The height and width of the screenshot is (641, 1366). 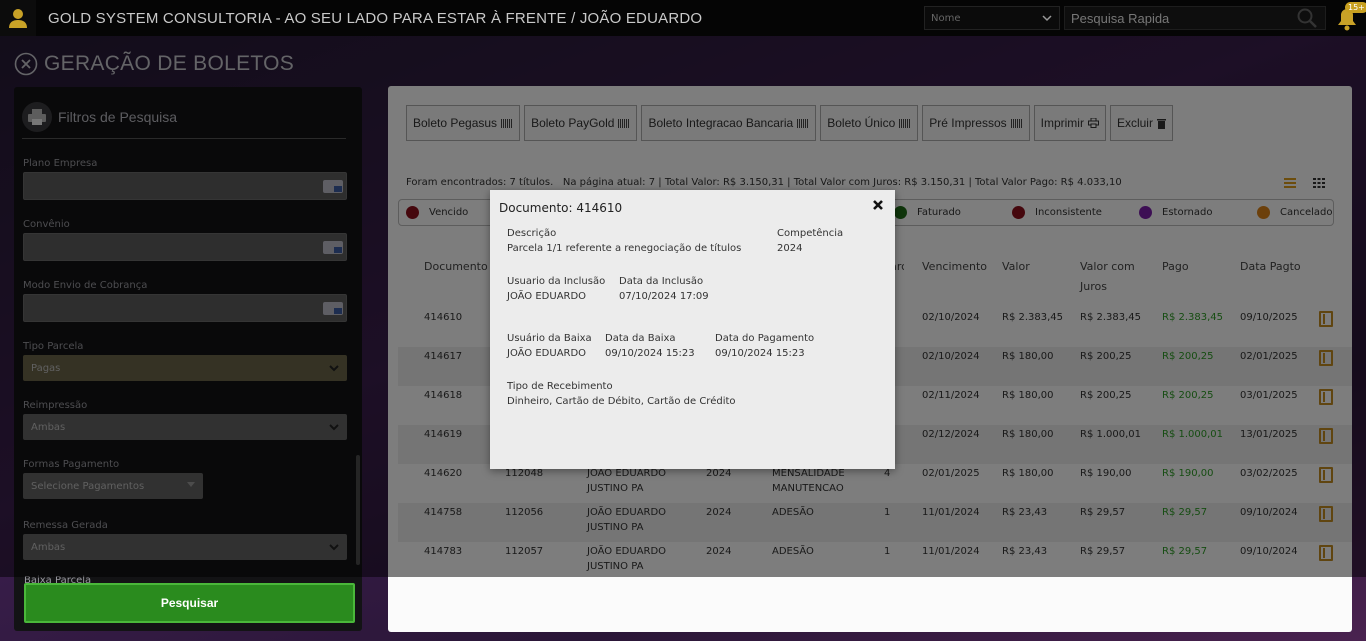 What do you see at coordinates (650, 353) in the screenshot?
I see `data-baixa-value: 09/10/2024 15:23` at bounding box center [650, 353].